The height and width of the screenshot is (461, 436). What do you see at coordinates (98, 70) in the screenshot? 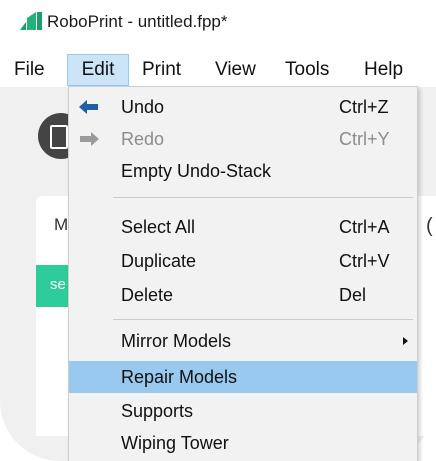
I see `menu-edit: Edit` at bounding box center [98, 70].